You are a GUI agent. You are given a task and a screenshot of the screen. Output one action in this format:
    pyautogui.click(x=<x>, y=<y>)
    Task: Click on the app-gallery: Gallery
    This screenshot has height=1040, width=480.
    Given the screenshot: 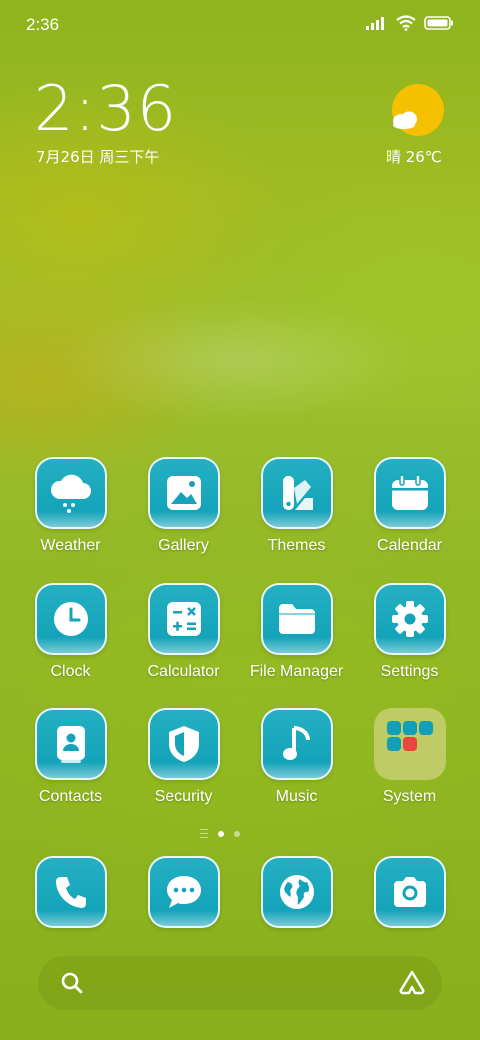 What is the action you would take?
    pyautogui.click(x=183, y=506)
    